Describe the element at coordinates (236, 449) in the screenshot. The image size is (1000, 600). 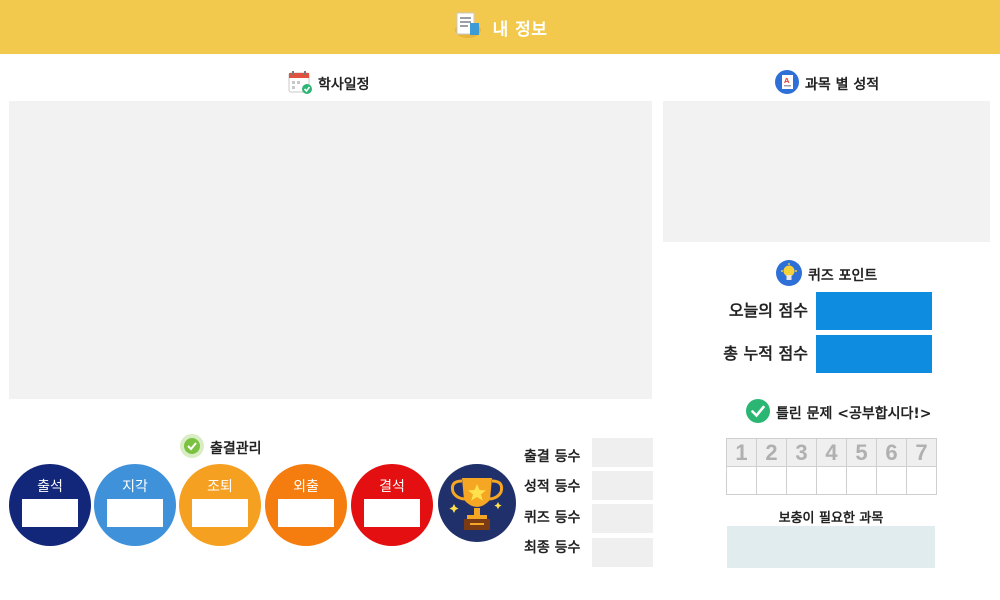
I see `attendance-title-label: 출결관리` at that location.